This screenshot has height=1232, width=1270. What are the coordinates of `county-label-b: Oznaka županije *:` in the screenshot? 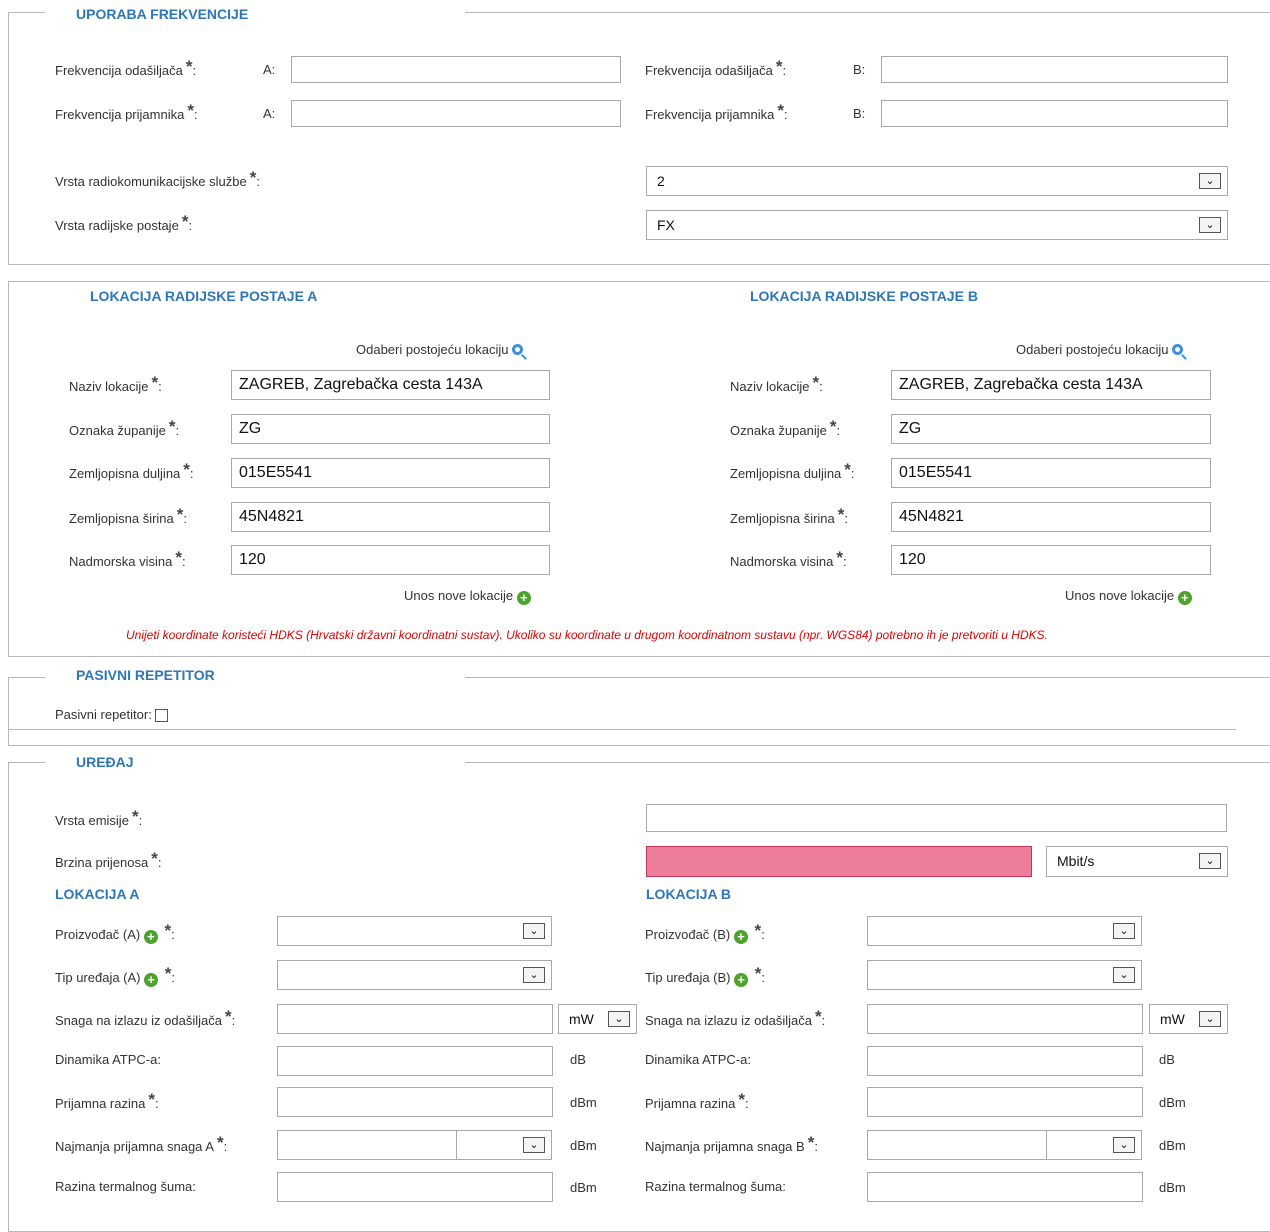 It's located at (785, 427).